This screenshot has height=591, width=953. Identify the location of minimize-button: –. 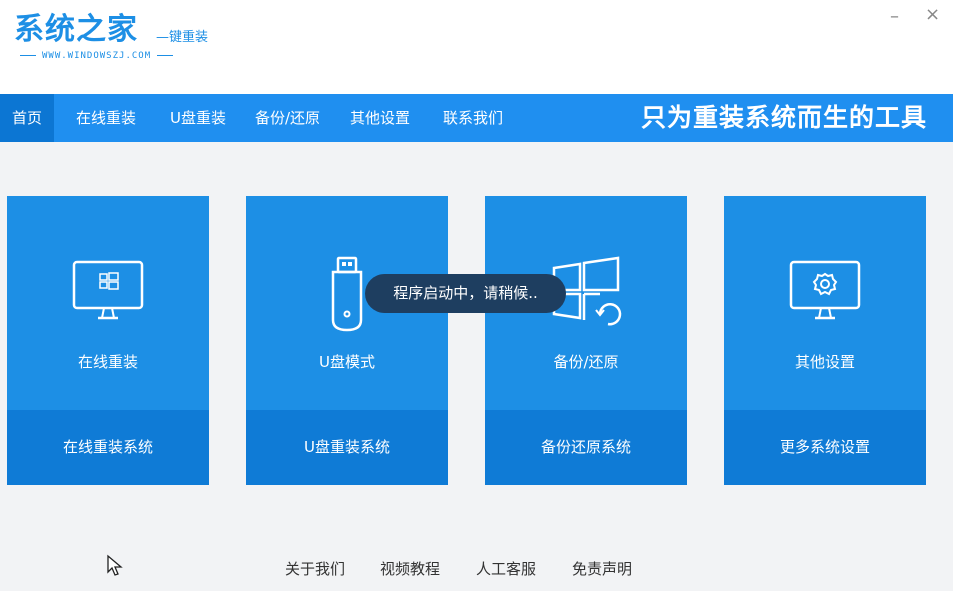
(894, 16).